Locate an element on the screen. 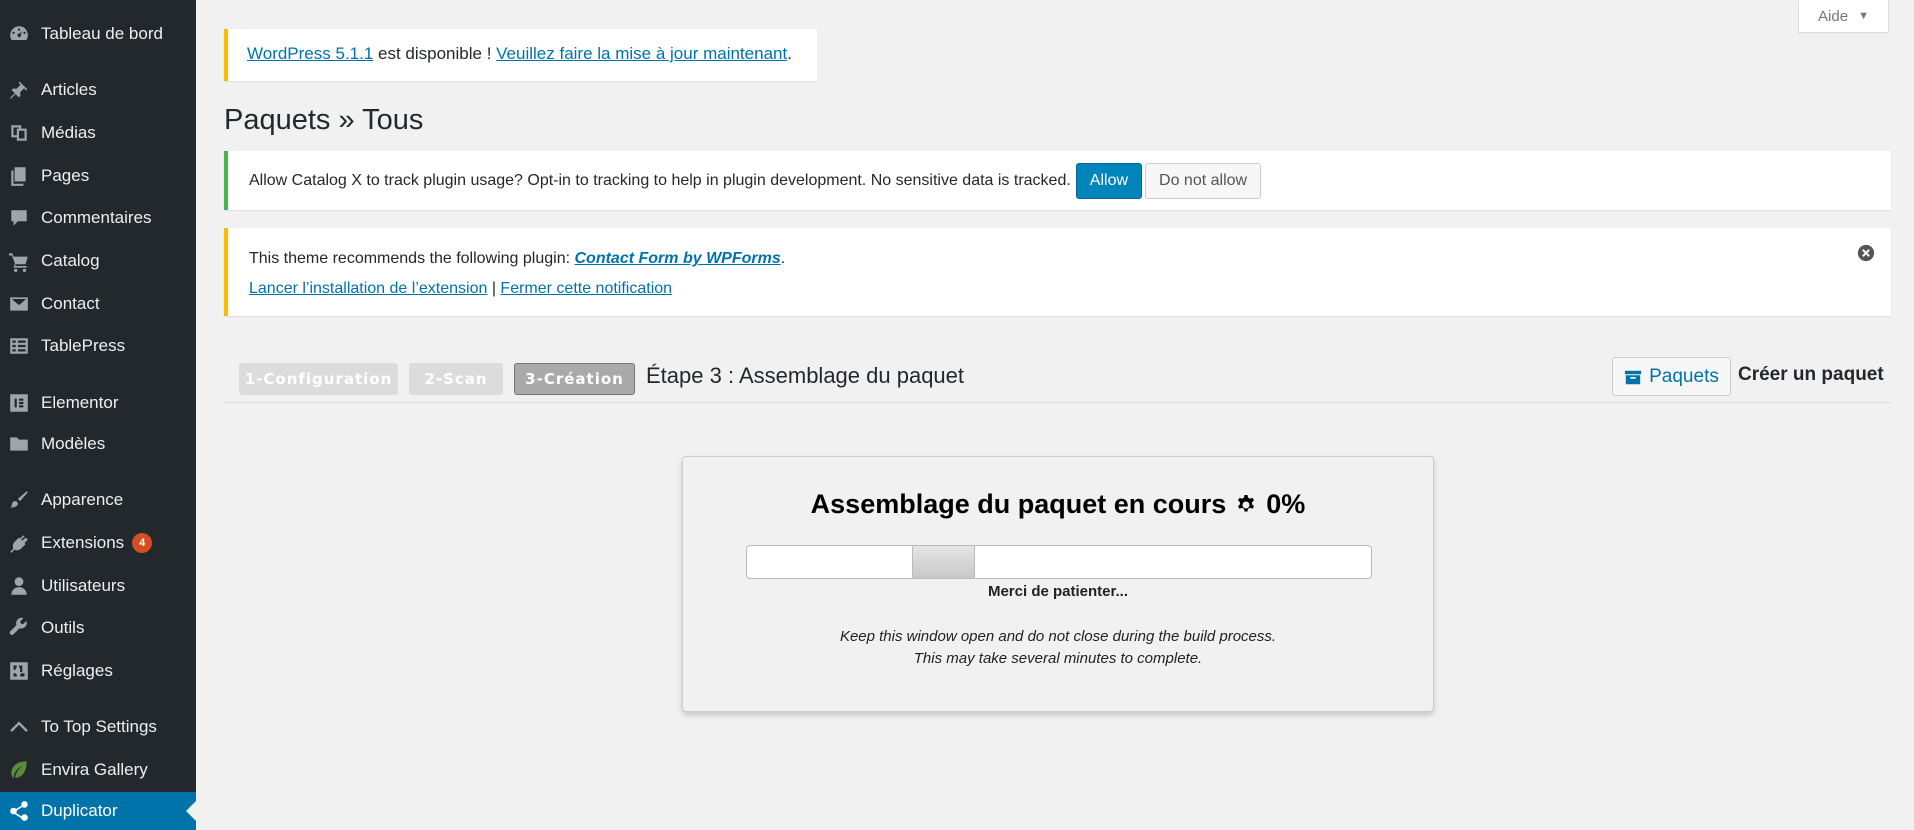  menu-item-to-top-settings: To Top Settings is located at coordinates (98, 727).